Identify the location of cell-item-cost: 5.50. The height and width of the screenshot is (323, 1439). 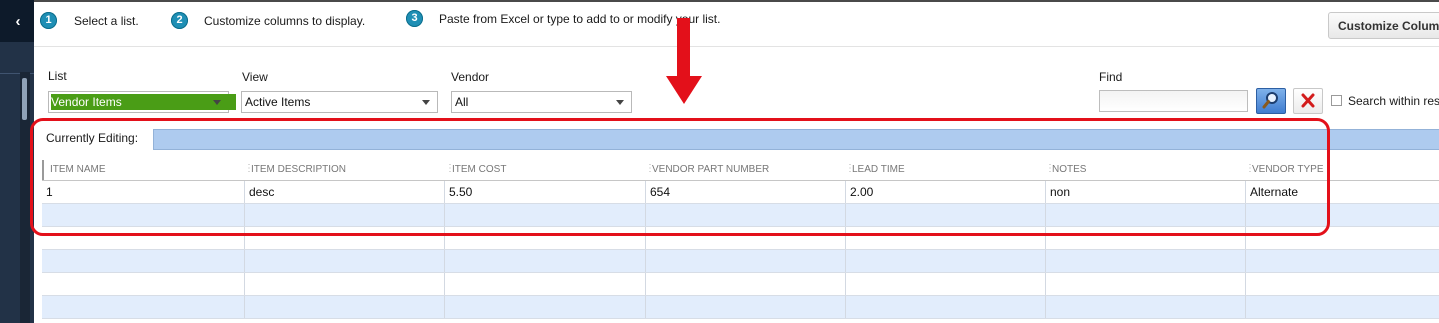
(544, 192).